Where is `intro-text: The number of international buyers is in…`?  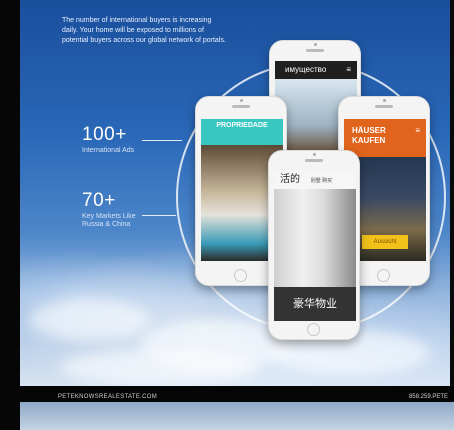 intro-text: The number of international buyers is in… is located at coordinates (144, 30).